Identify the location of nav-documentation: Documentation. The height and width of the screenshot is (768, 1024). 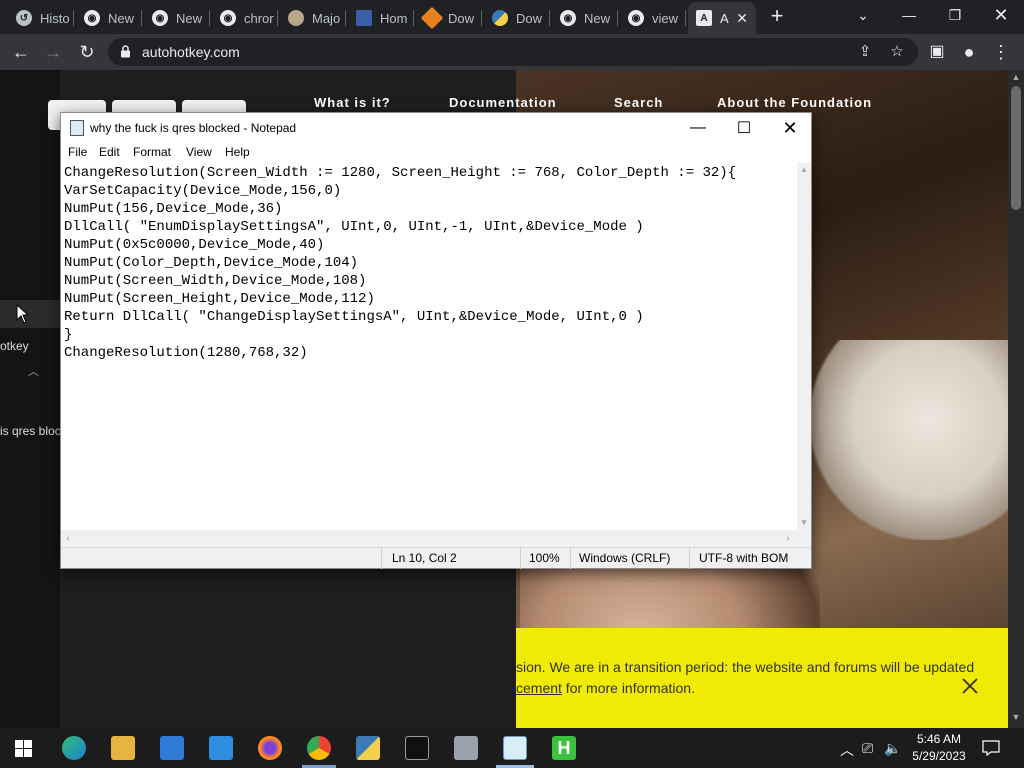
(503, 102).